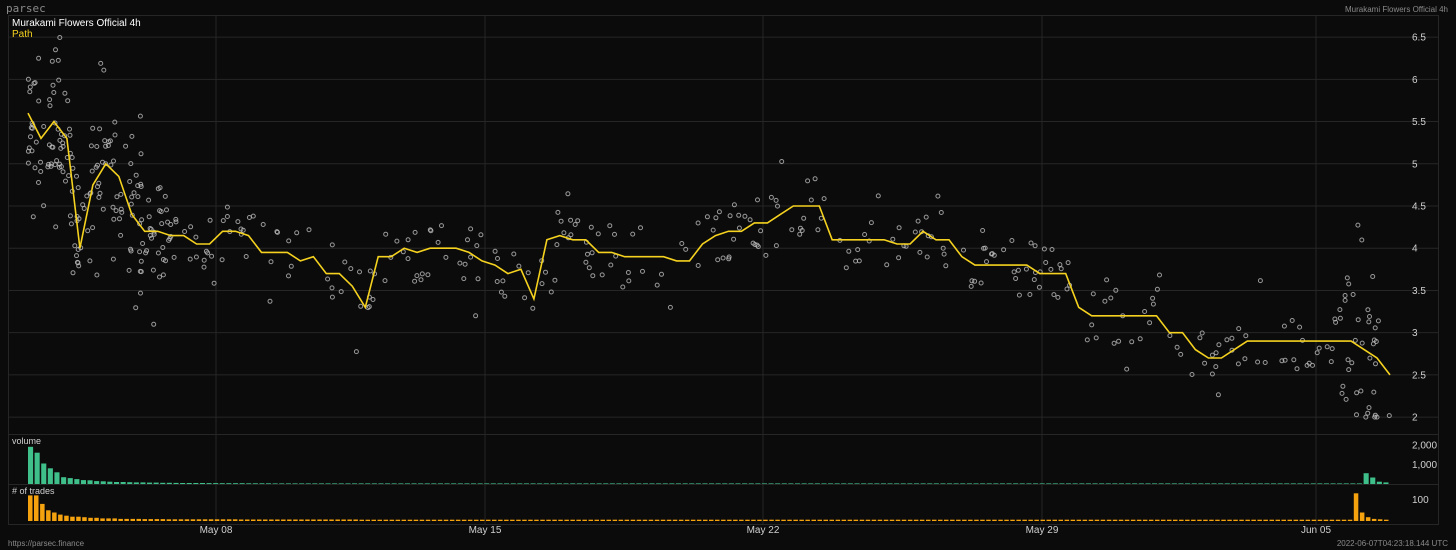  What do you see at coordinates (216, 530) in the screenshot?
I see `x-tick-label: May 08` at bounding box center [216, 530].